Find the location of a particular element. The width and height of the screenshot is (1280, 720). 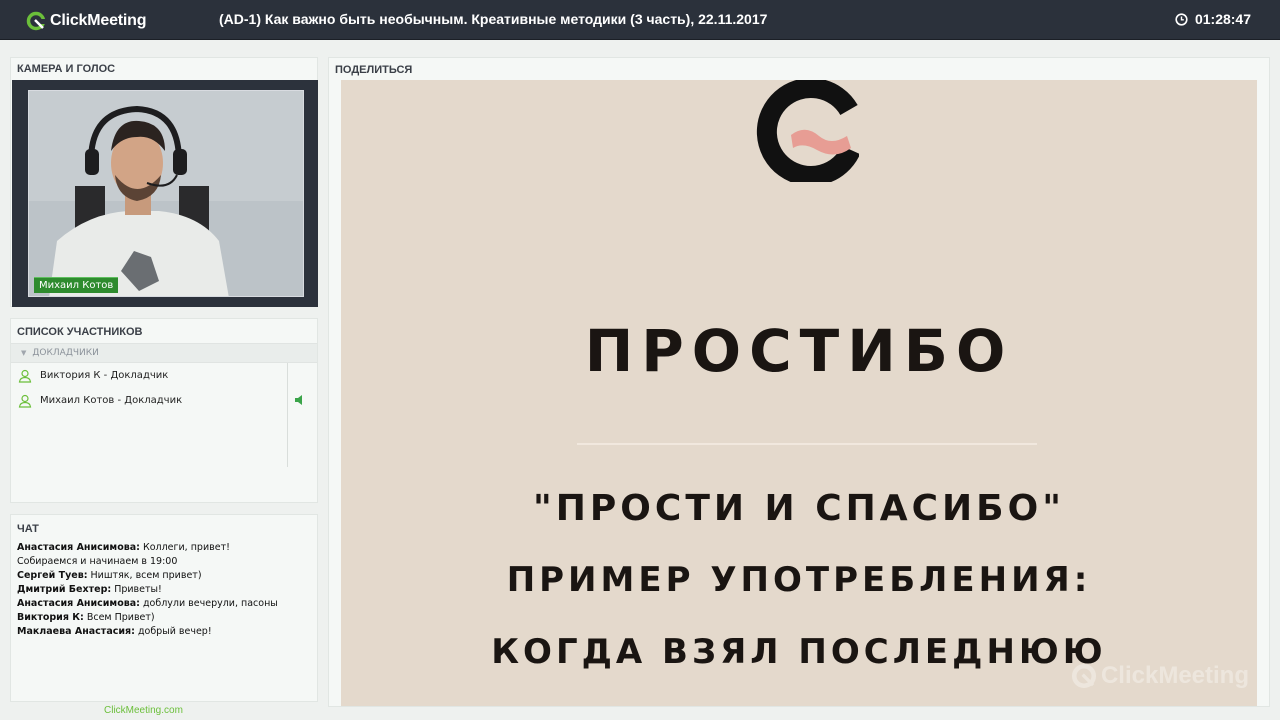

chat-author: Сергей Туев: is located at coordinates (52, 575).